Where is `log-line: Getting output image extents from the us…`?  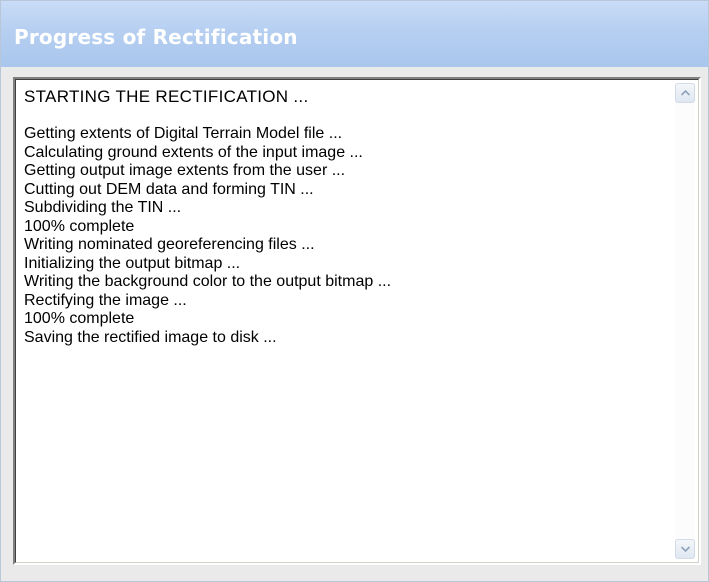 log-line: Getting output image extents from the us… is located at coordinates (185, 170).